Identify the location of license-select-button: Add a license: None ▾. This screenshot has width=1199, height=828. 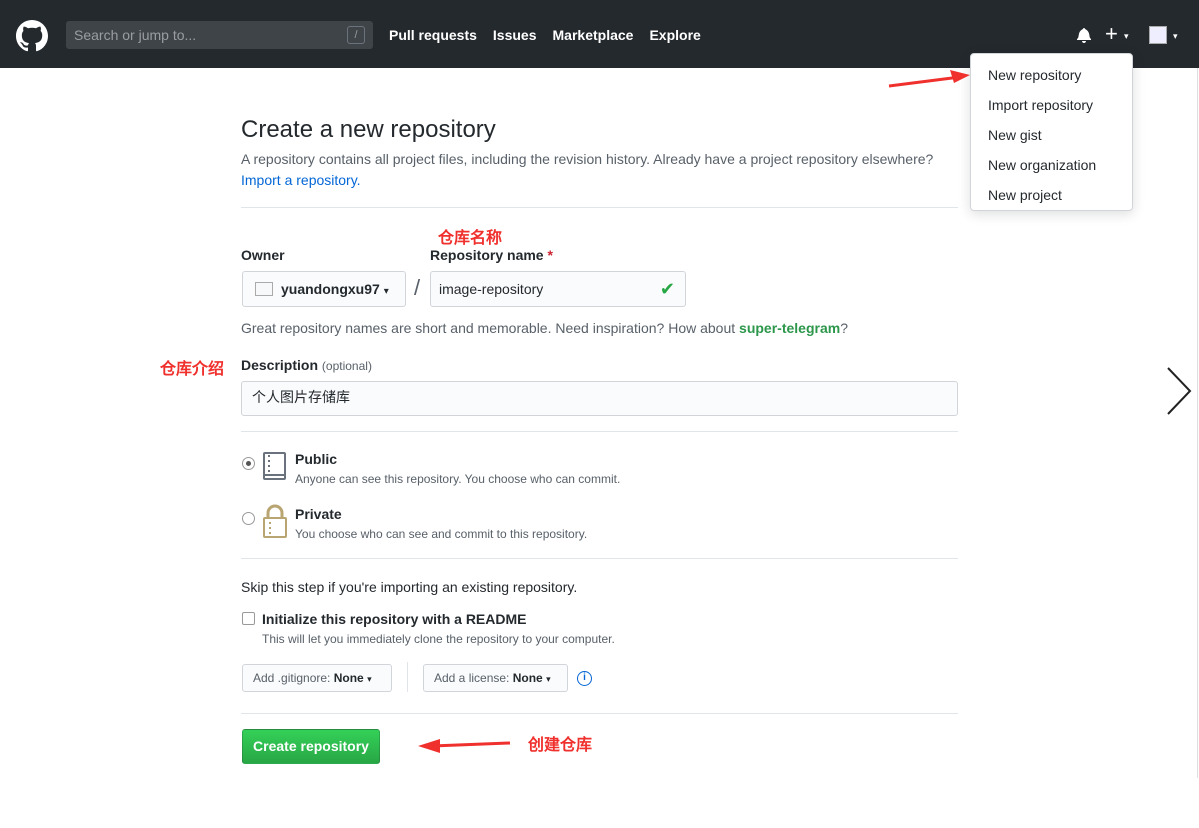
(495, 678).